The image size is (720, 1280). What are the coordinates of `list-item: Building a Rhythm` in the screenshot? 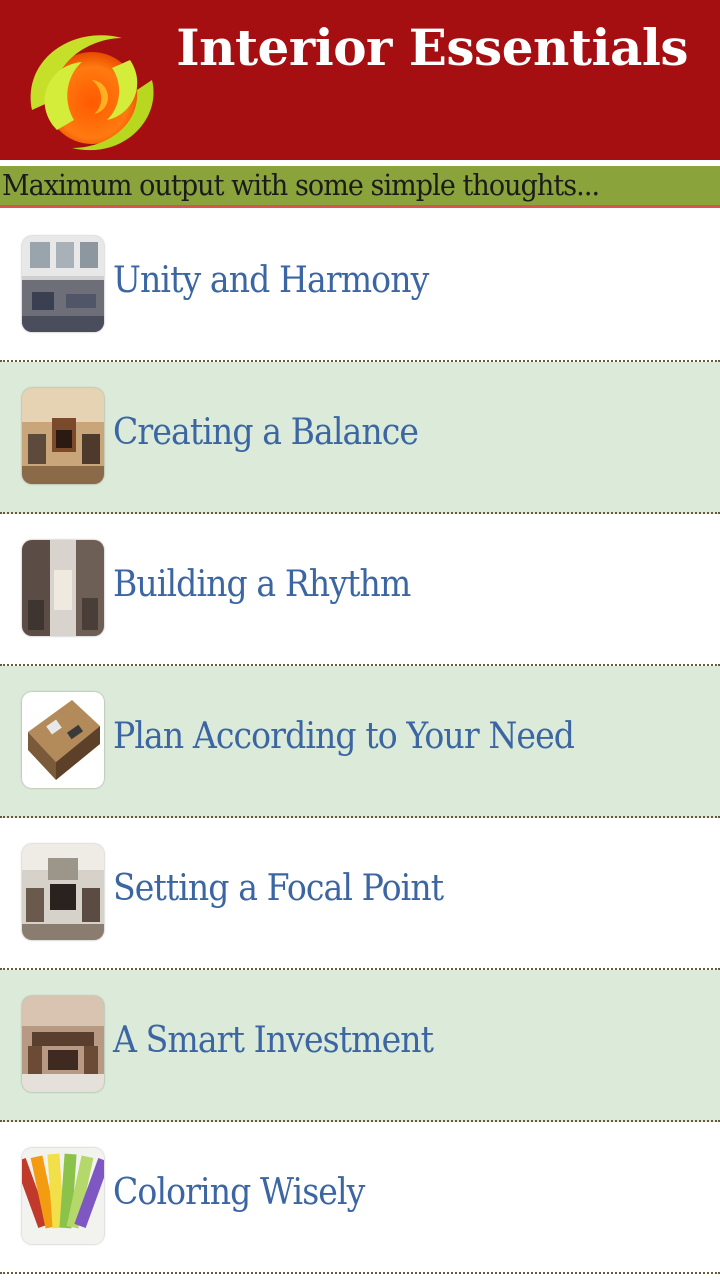 It's located at (360, 590).